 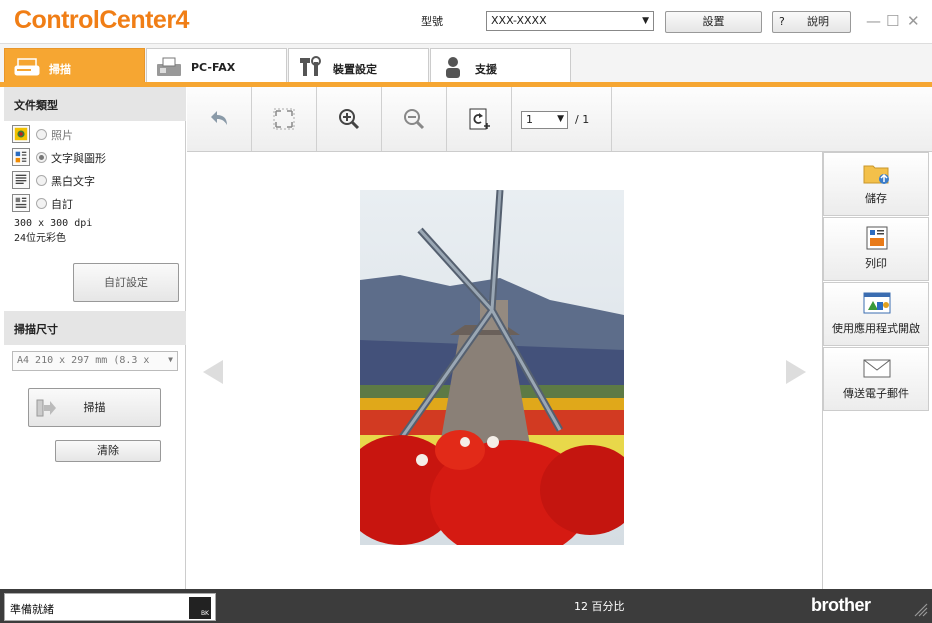 I want to click on scan-size-value: A4 210 x 297 mm (8.3 x, so click(x=83, y=360).